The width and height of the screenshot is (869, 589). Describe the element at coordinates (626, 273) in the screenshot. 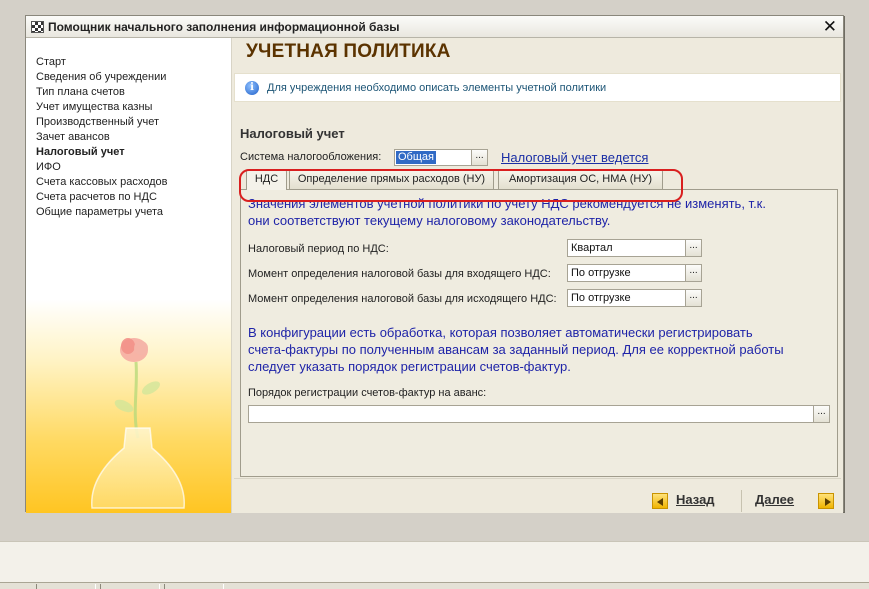

I see `incoming-vat-field: По отгрузке` at that location.